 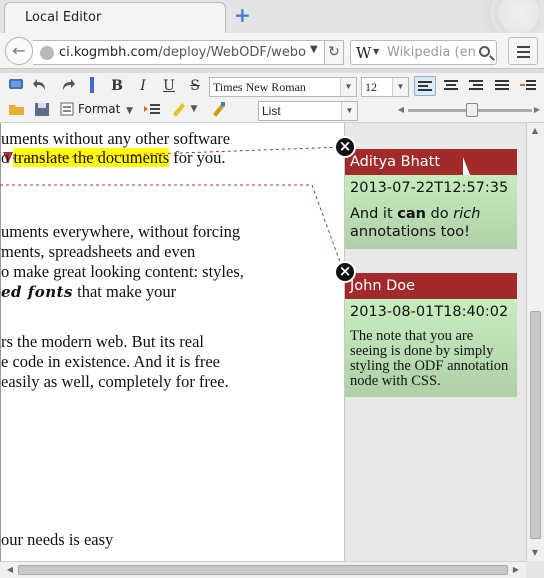 I want to click on annotation-date: 2013-08-01T18:40:02, so click(x=429, y=312).